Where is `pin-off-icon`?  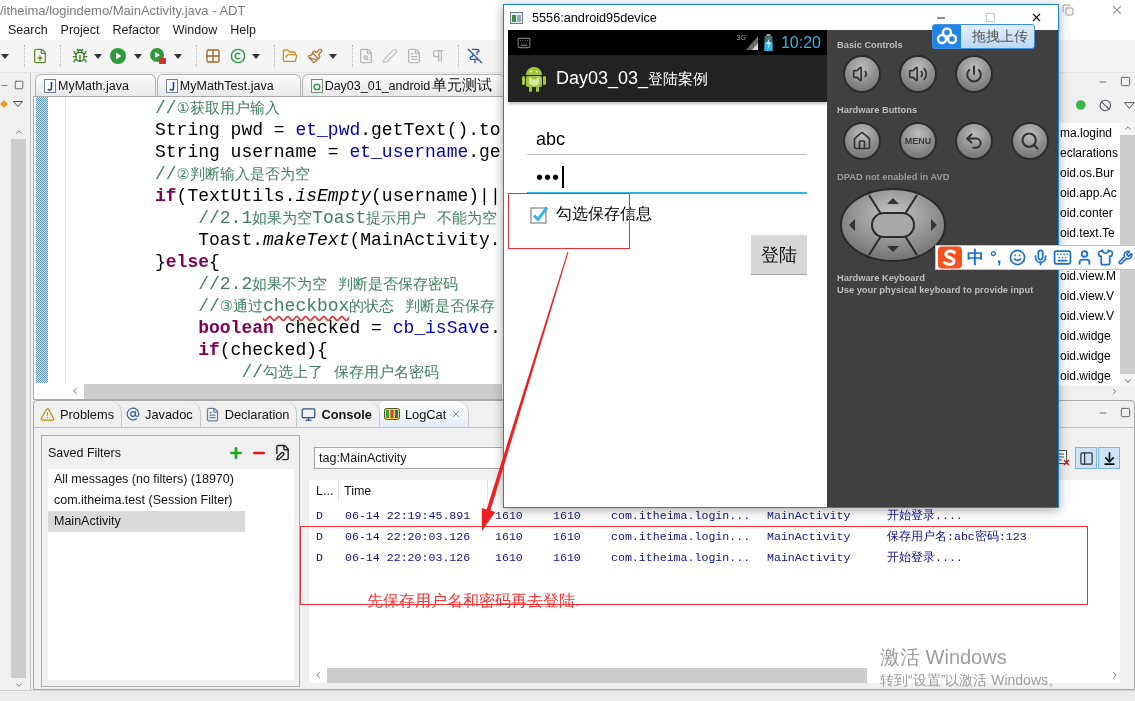 pin-off-icon is located at coordinates (475, 56).